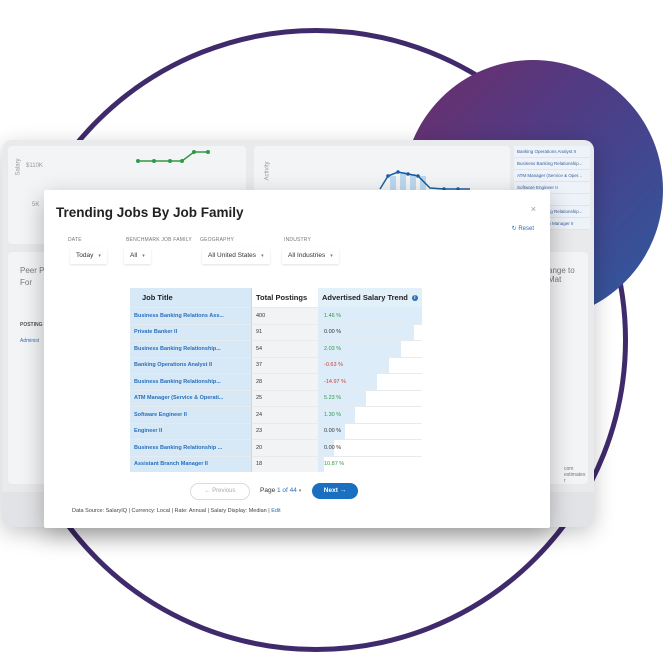 This screenshot has width=672, height=672. Describe the element at coordinates (85, 255) in the screenshot. I see `date-select-value: Today` at that location.